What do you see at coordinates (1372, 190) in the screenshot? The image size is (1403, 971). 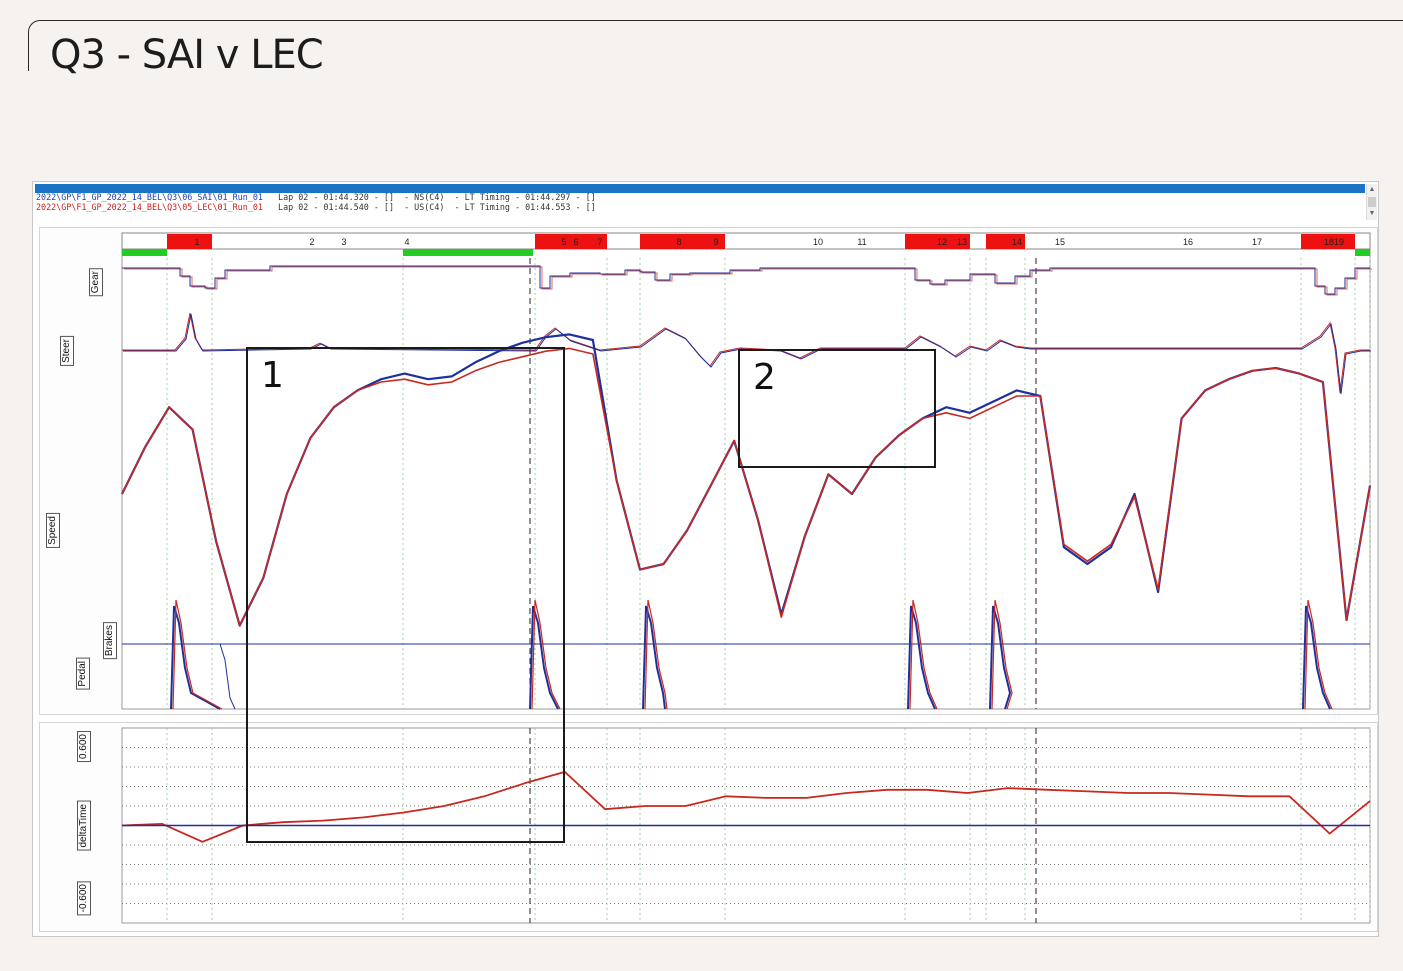 I see `scroll-up-icon: ▲` at bounding box center [1372, 190].